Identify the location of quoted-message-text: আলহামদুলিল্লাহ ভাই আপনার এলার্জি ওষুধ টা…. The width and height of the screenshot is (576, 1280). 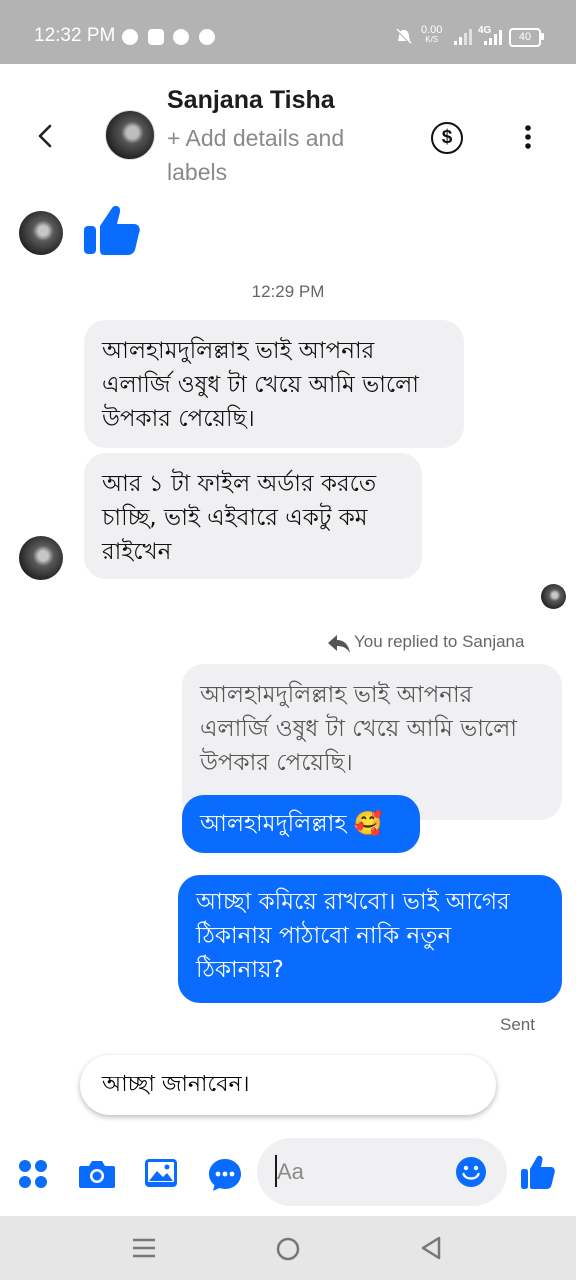
(358, 729).